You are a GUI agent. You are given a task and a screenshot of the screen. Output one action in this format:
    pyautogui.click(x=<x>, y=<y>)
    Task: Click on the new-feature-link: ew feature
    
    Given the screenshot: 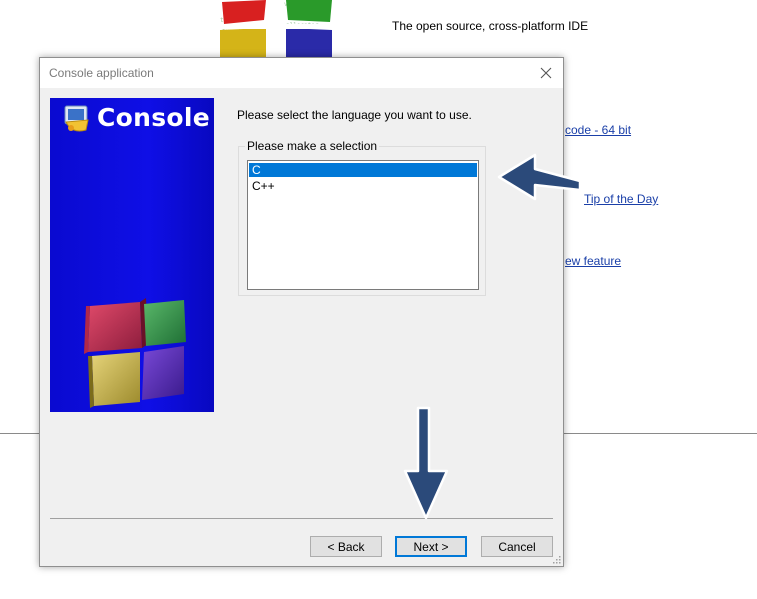 What is the action you would take?
    pyautogui.click(x=593, y=261)
    